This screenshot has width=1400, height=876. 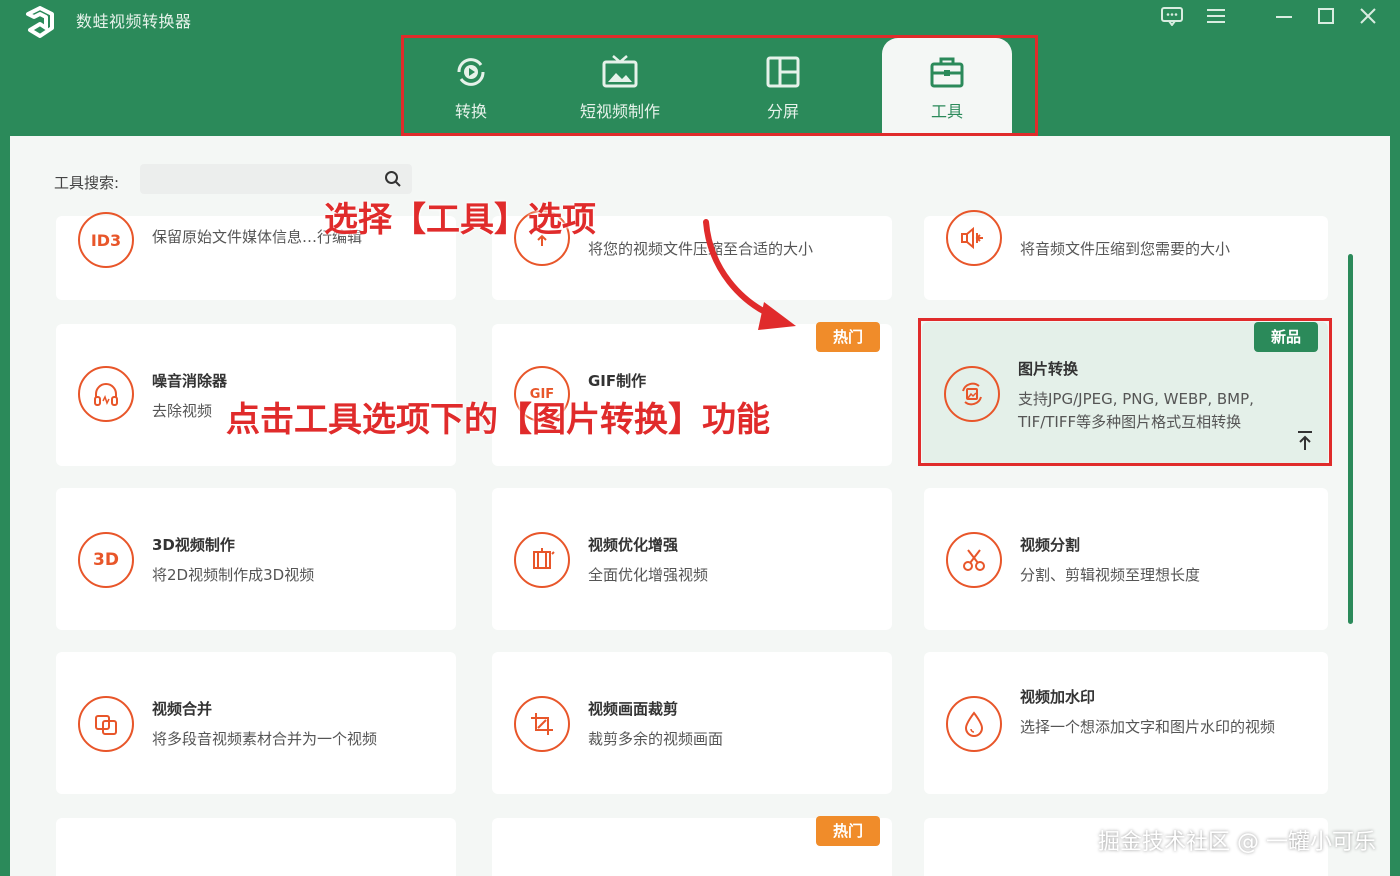 I want to click on feedback-icon, so click(x=1172, y=18).